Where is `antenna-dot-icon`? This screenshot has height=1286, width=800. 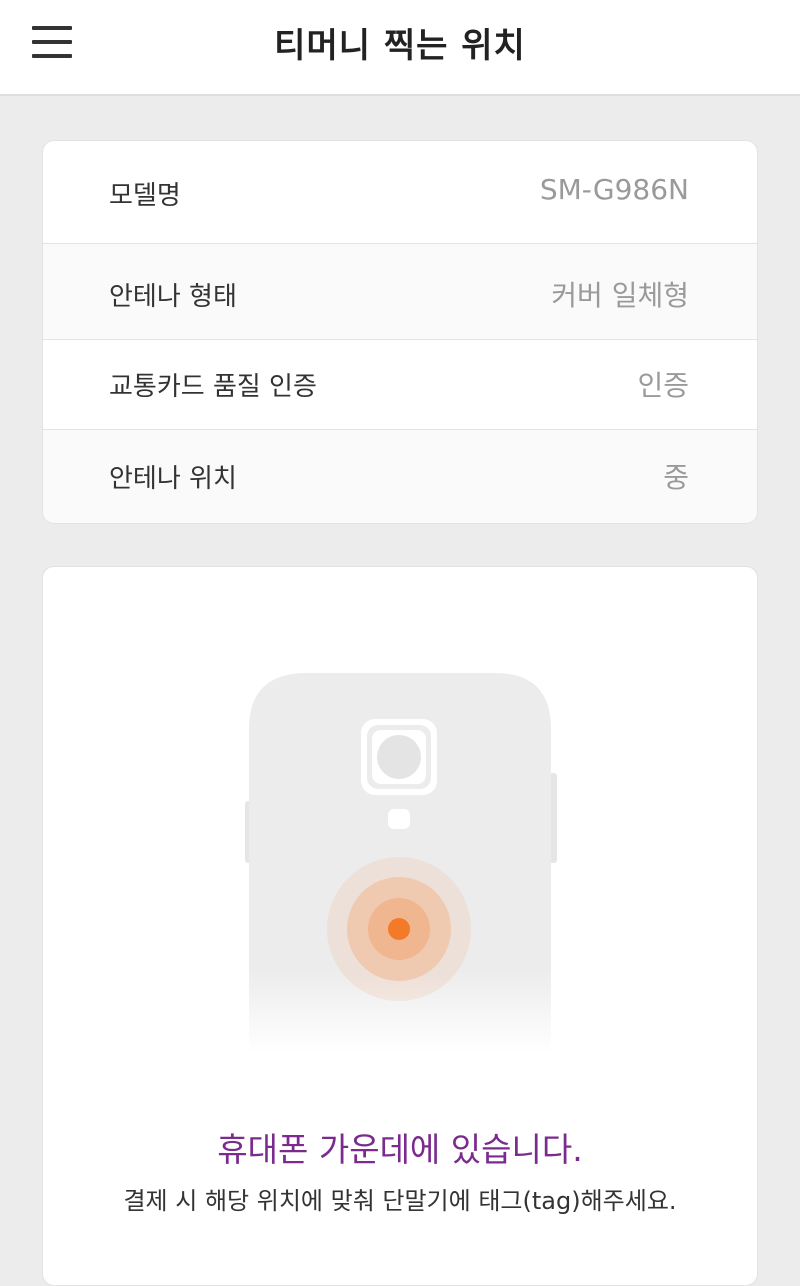 antenna-dot-icon is located at coordinates (399, 929).